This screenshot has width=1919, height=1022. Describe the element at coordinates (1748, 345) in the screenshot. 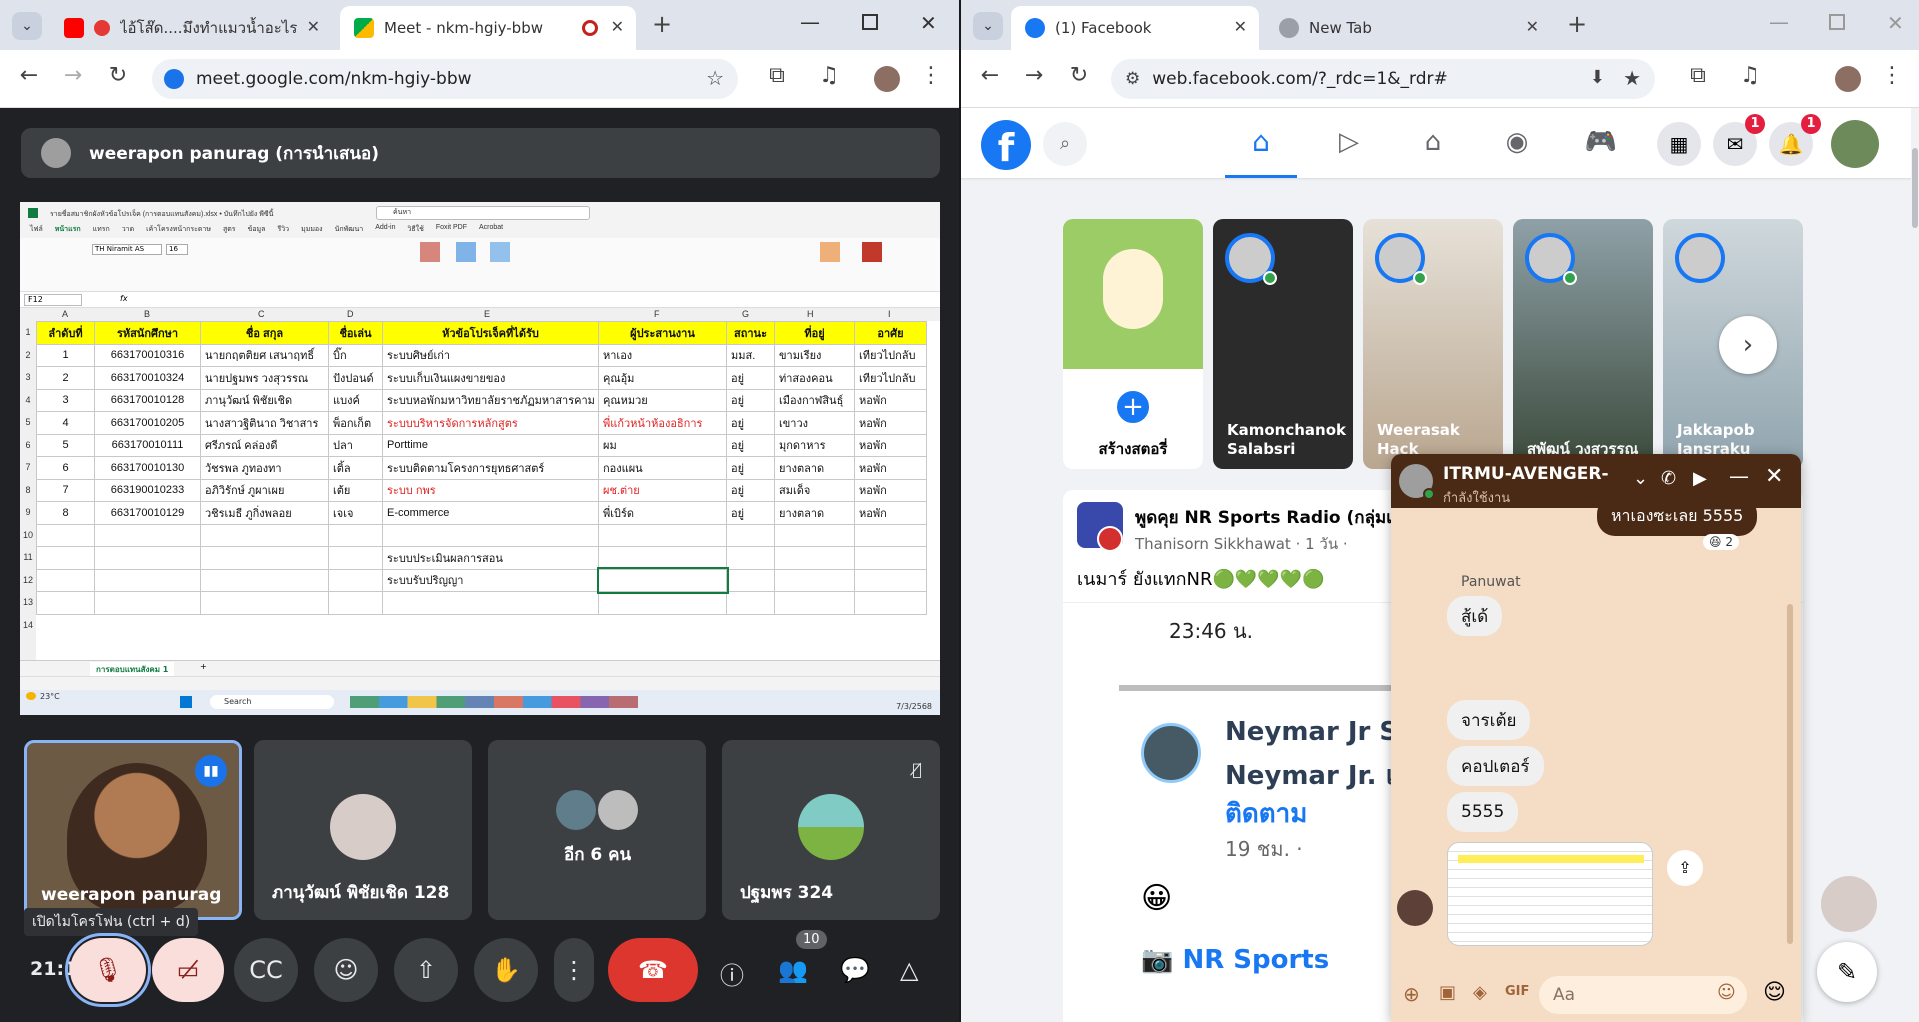

I see `stories-next-button: ›` at that location.